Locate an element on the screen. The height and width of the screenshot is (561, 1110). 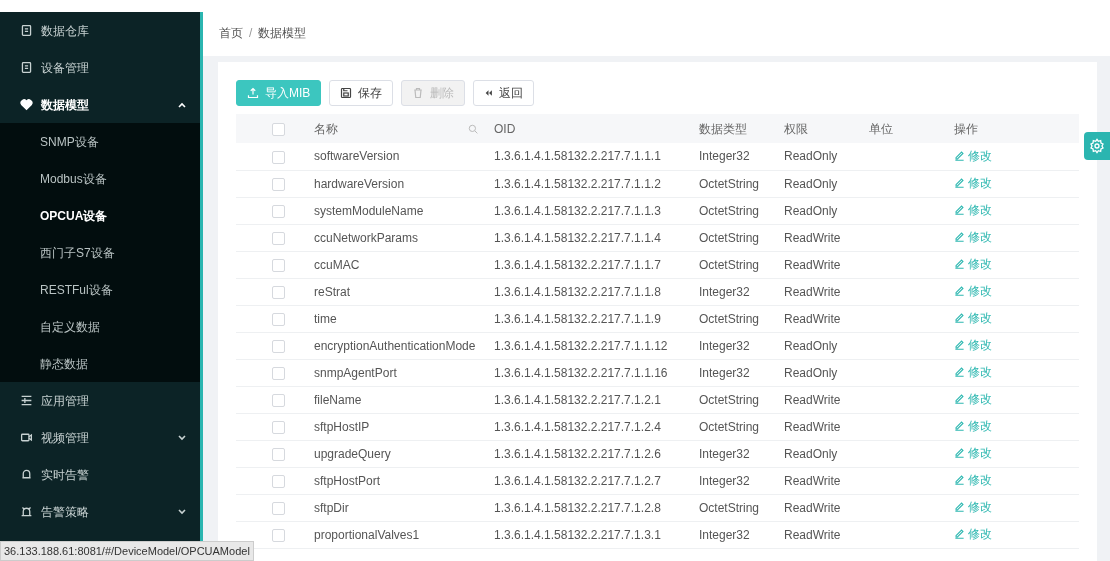
table-cell: 1.3.6.1.4.1.58132.2.217.7.1.1.3 is located at coordinates (577, 210).